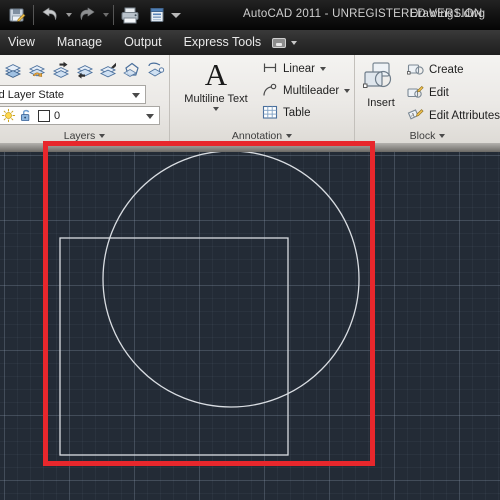 This screenshot has width=500, height=500. Describe the element at coordinates (446, 69) in the screenshot. I see `create-block-label: Create` at that location.